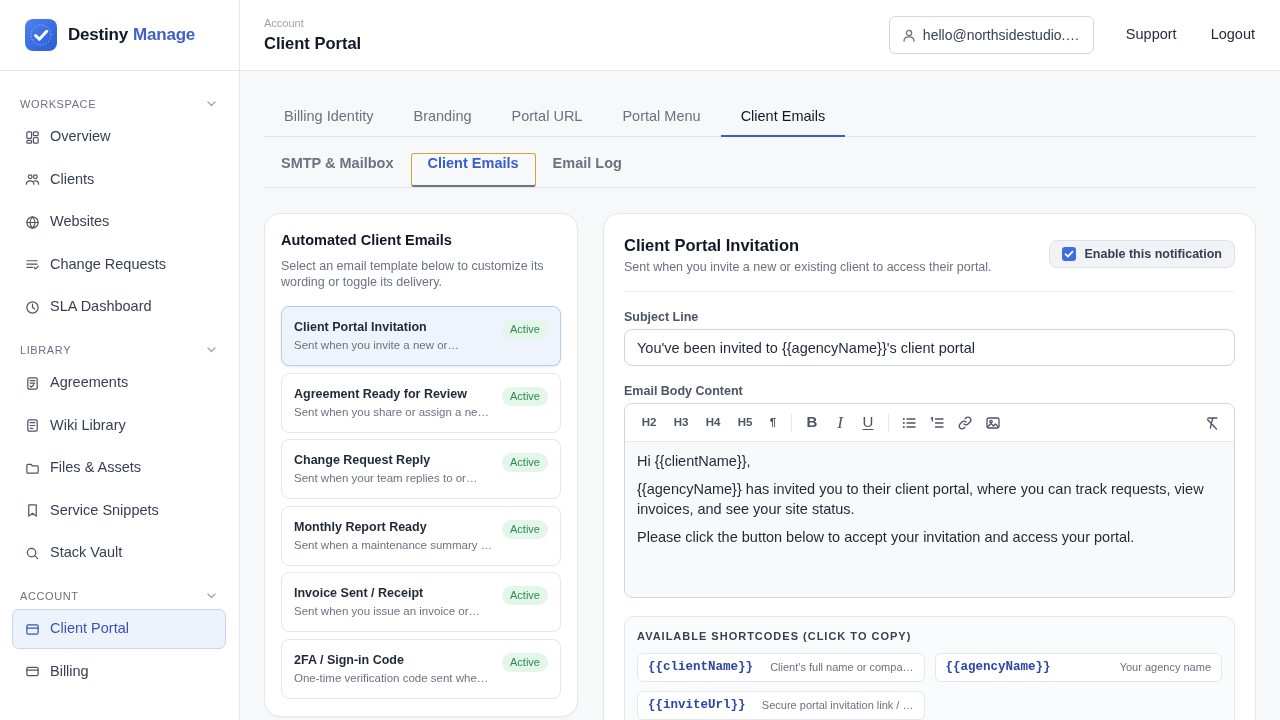 This screenshot has height=720, width=1280. Describe the element at coordinates (32, 179) in the screenshot. I see `people-icon` at that location.